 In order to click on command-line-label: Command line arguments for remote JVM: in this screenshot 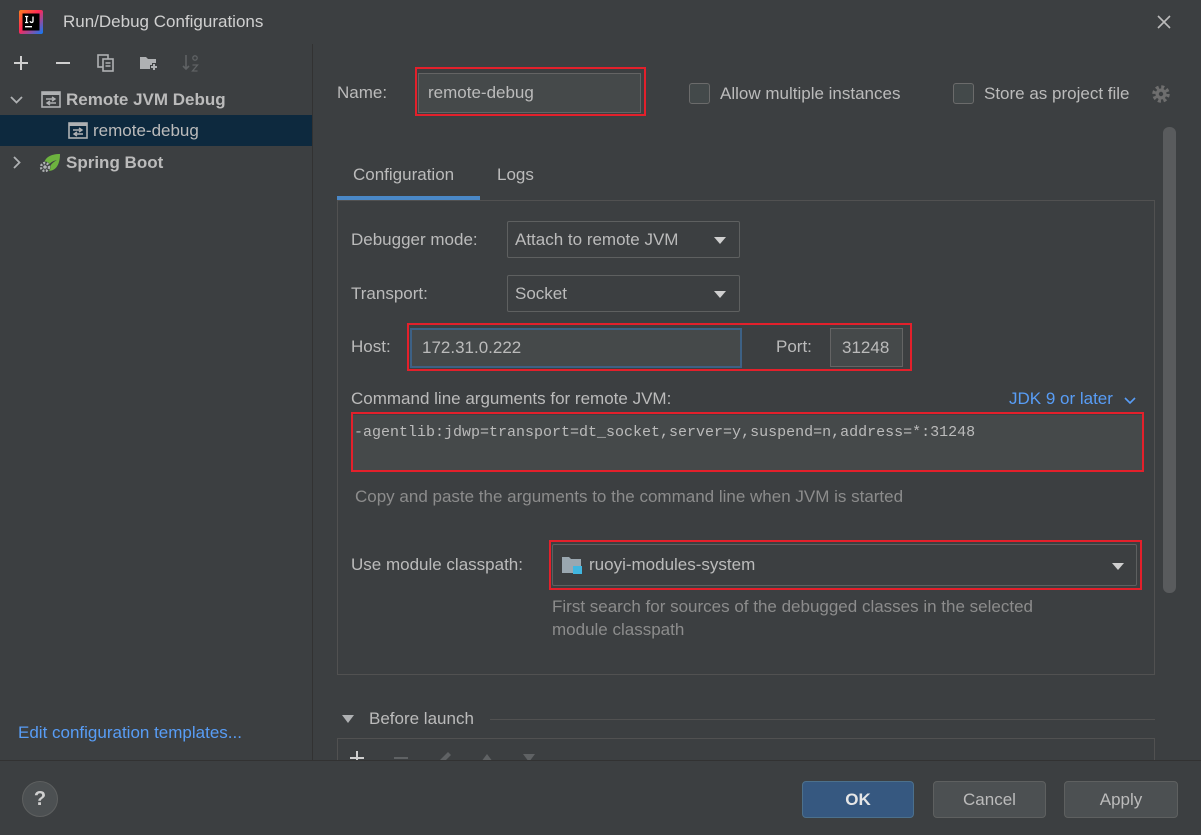, I will do `click(511, 398)`.